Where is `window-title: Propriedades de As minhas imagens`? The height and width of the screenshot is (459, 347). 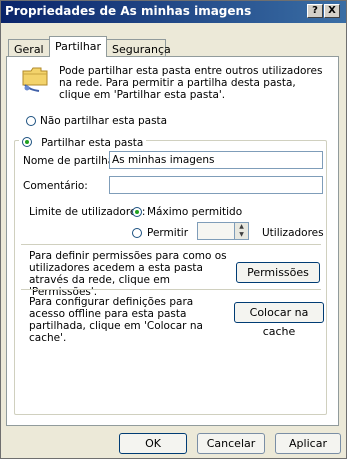 window-title: Propriedades de As minhas imagens is located at coordinates (128, 11).